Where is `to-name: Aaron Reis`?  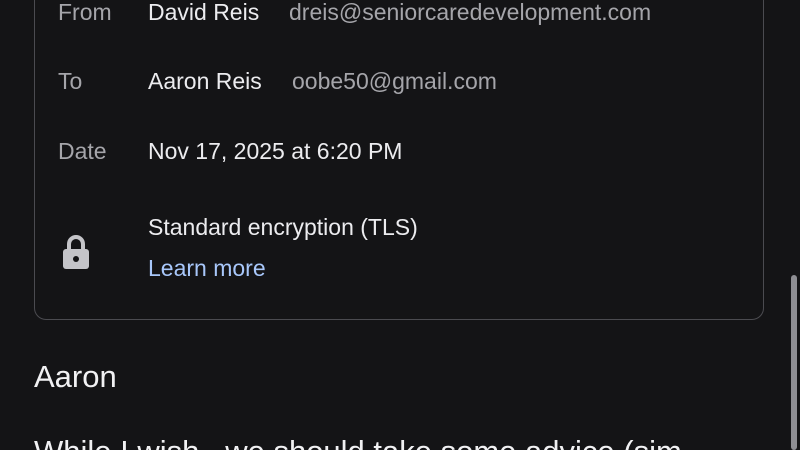
to-name: Aaron Reis is located at coordinates (205, 81).